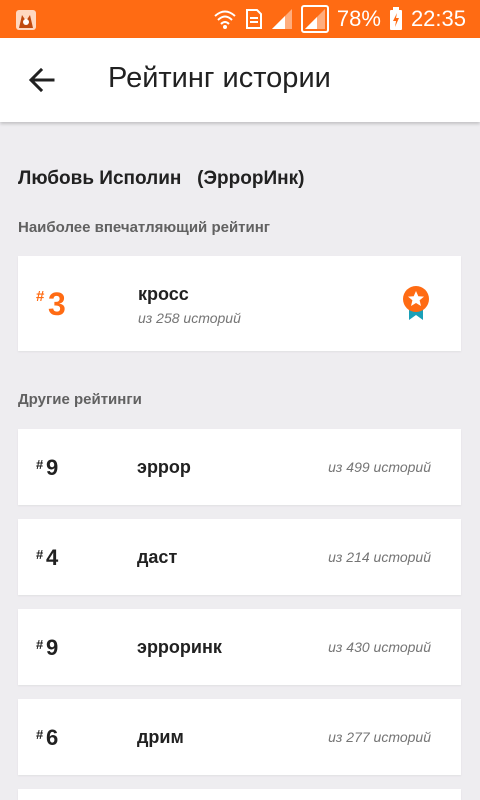 The width and height of the screenshot is (480, 800). I want to click on medal-star-icon, so click(416, 303).